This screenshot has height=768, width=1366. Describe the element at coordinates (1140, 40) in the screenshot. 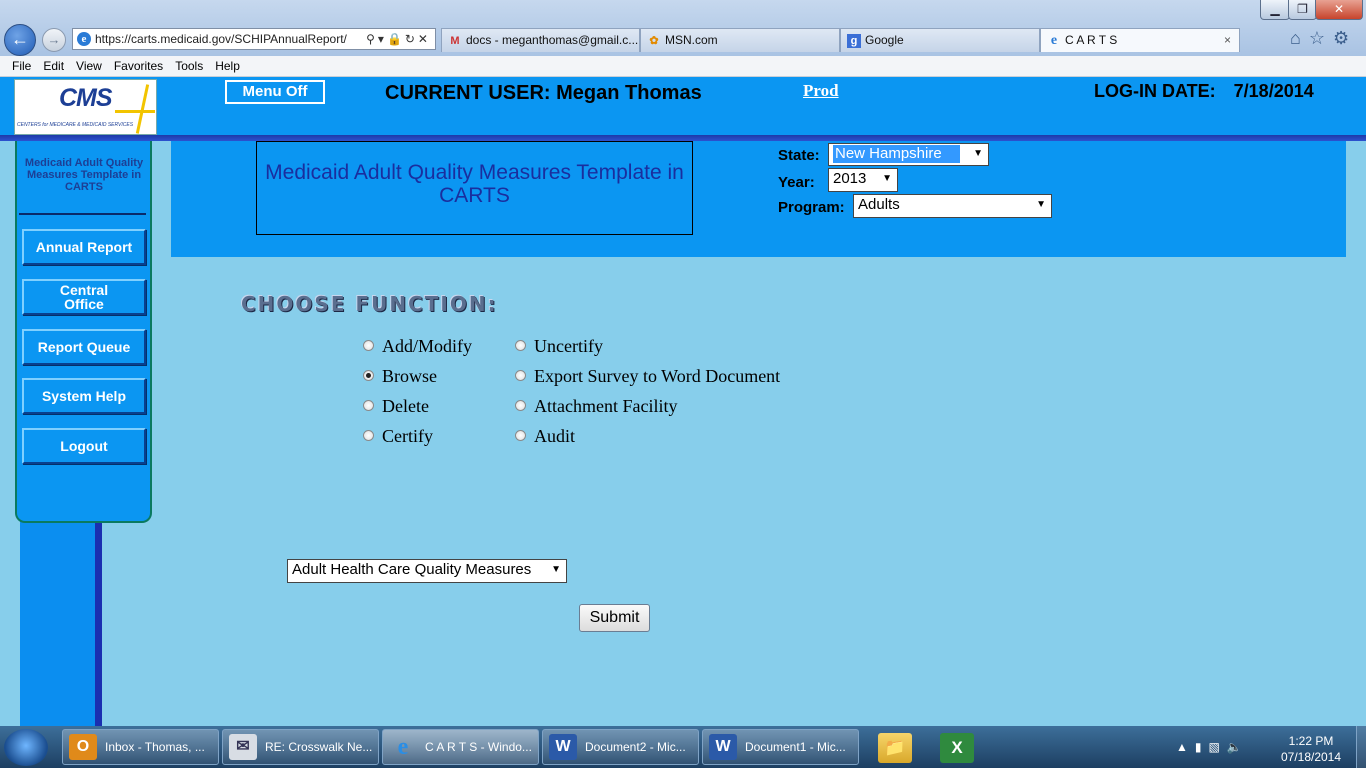

I see `tab-carts: e C A R T S ×` at that location.